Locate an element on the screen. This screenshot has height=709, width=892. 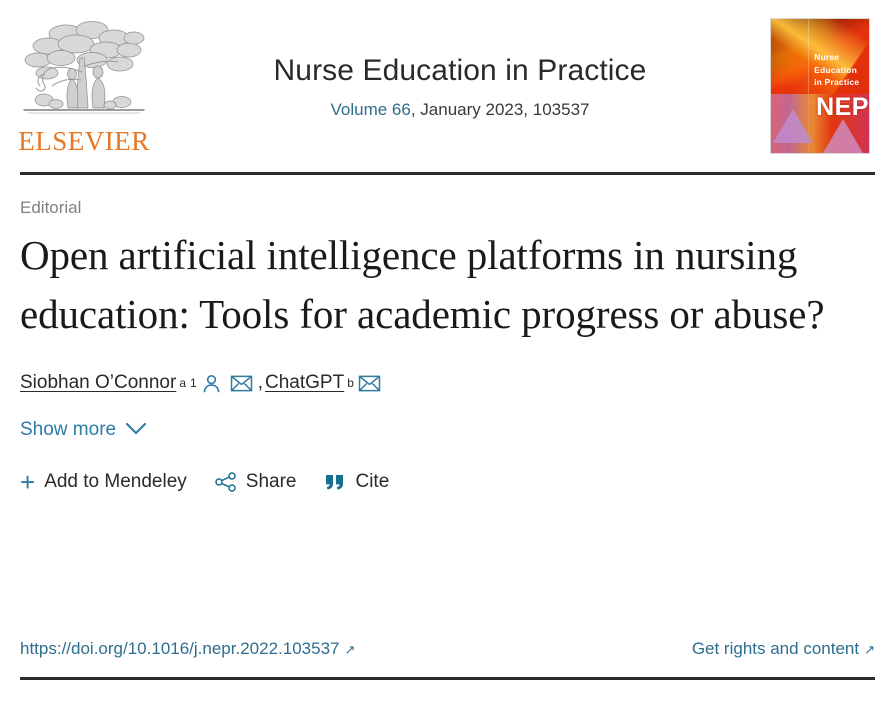
get-rights-and-content-link: Get rights and content ↗ is located at coordinates (783, 649).